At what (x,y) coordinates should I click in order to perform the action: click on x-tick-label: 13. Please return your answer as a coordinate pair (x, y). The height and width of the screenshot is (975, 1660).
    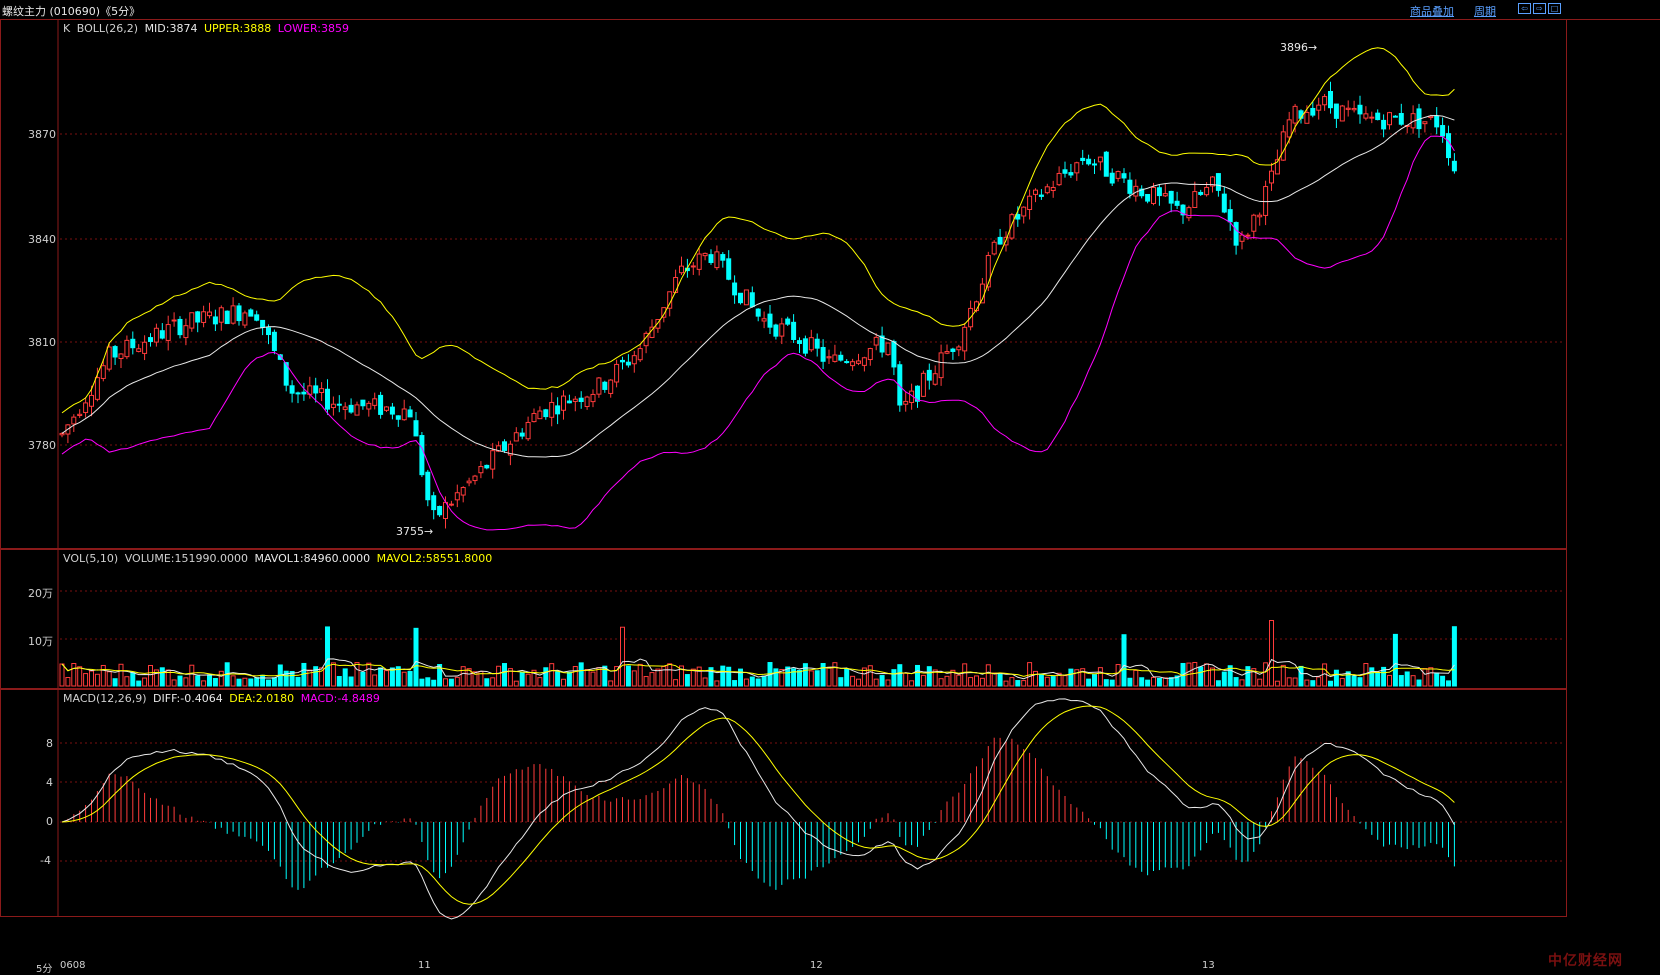
    Looking at the image, I should click on (1208, 965).